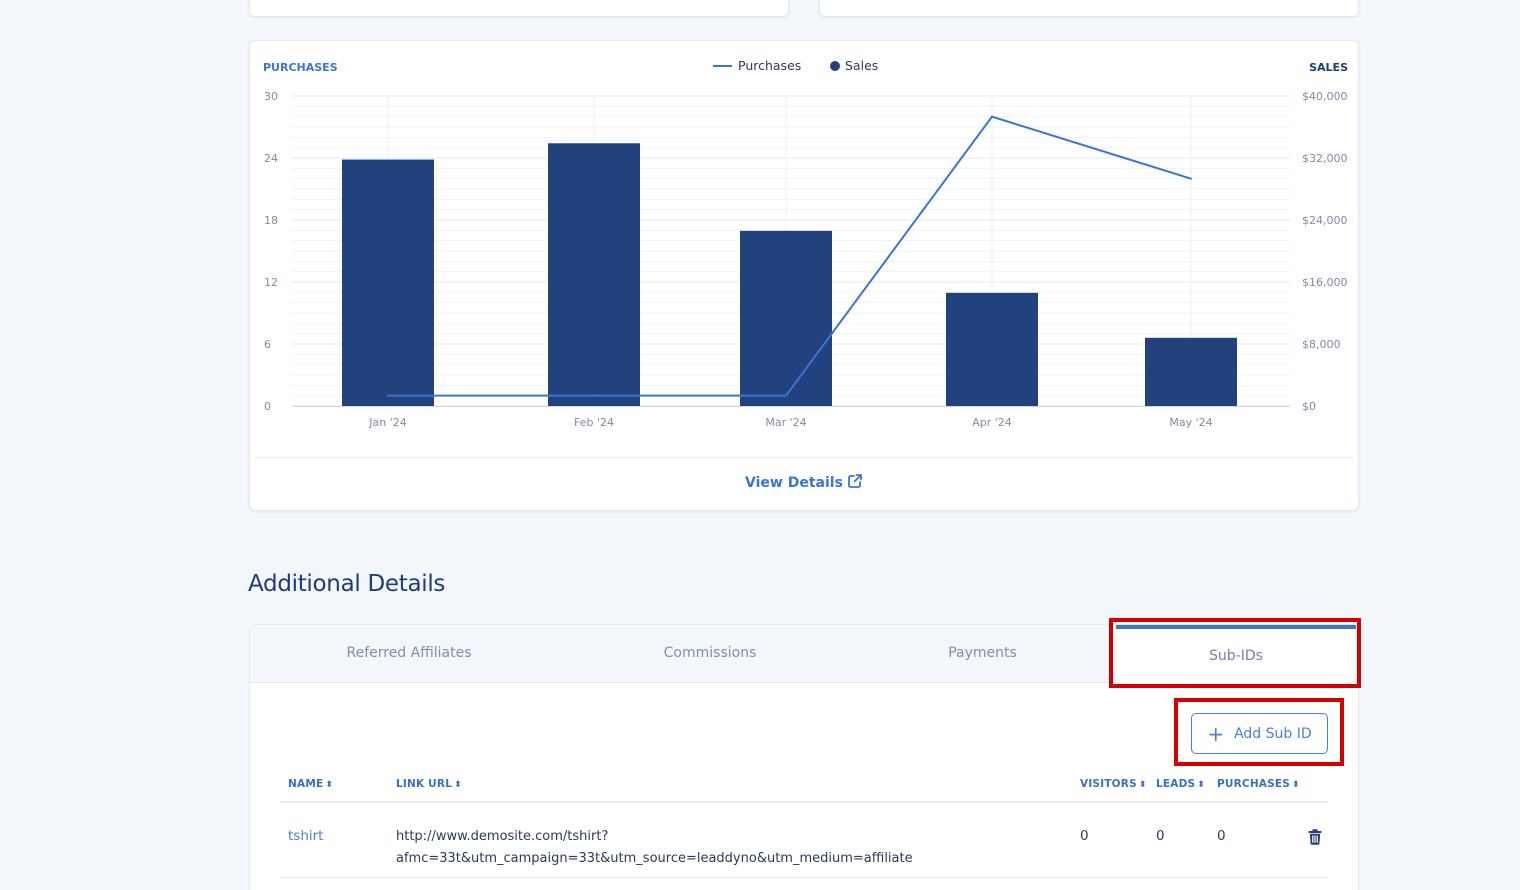 This screenshot has height=890, width=1520. I want to click on sub-id-leads: 0, so click(1160, 836).